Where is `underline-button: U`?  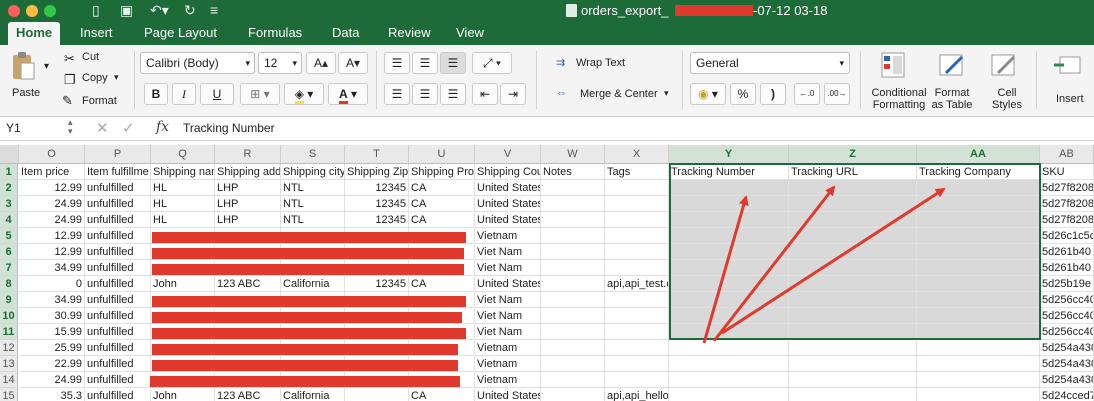 underline-button: U is located at coordinates (217, 94).